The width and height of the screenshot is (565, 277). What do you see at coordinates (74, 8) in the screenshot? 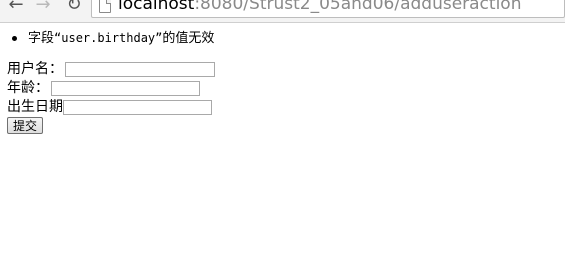
I see `reload-icon: ↻` at bounding box center [74, 8].